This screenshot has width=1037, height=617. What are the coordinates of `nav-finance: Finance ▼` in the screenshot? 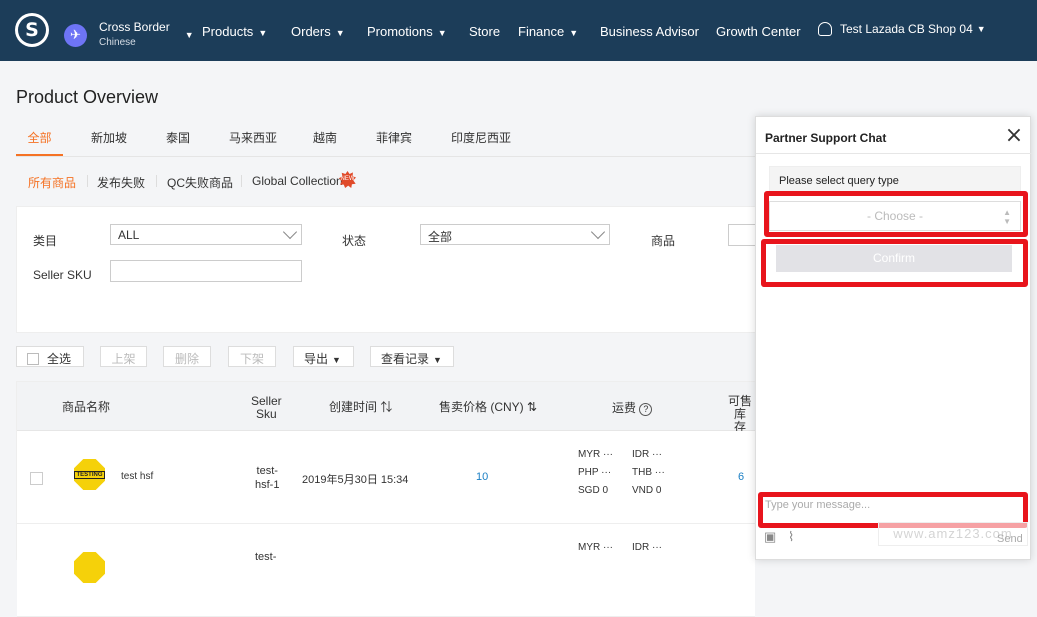 It's located at (548, 31).